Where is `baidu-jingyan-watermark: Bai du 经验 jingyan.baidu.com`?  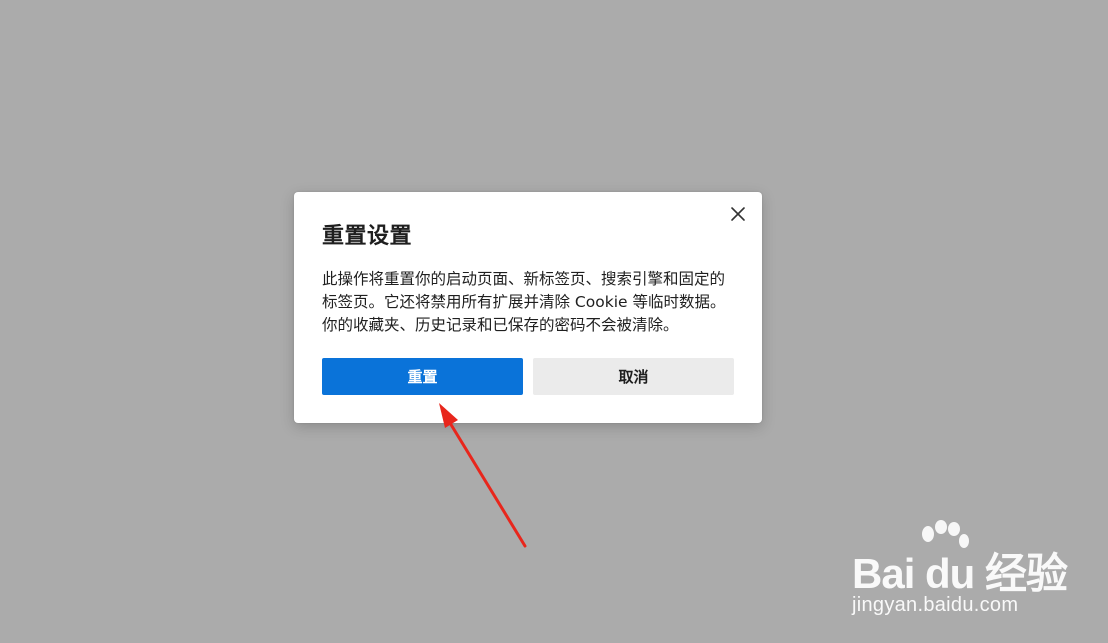 baidu-jingyan-watermark: Bai du 经验 jingyan.baidu.com is located at coordinates (957, 570).